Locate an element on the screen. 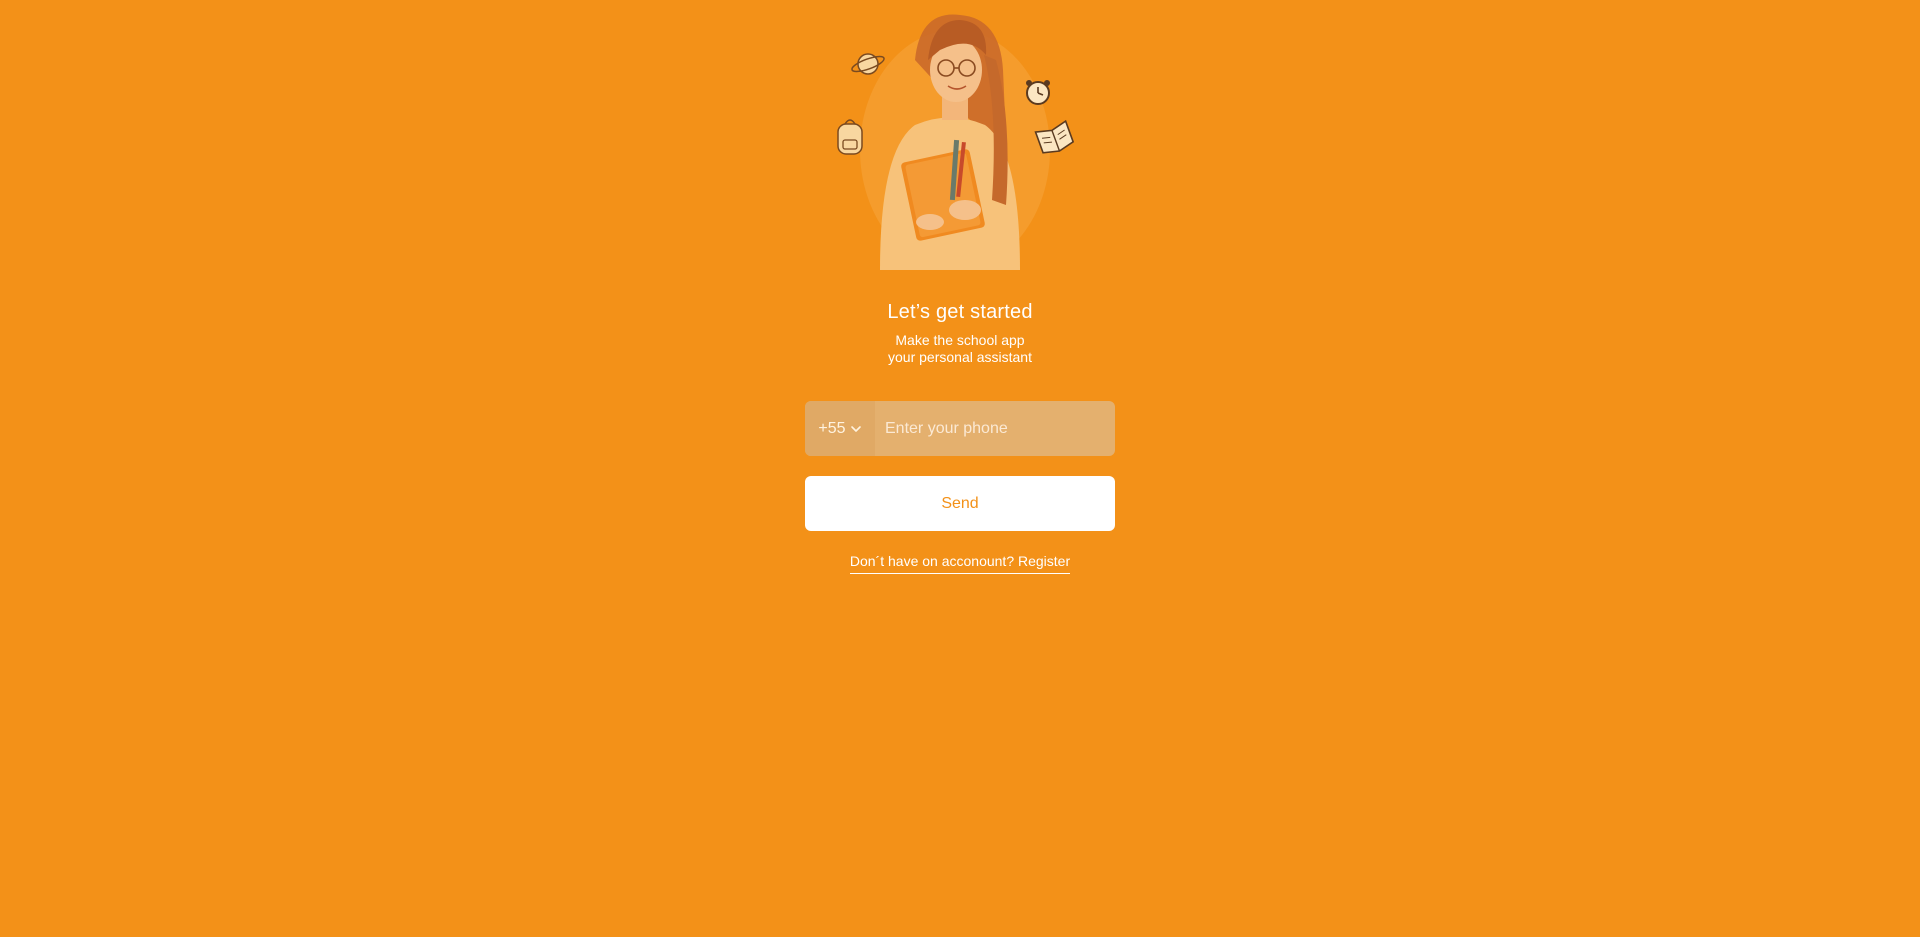  phone-input is located at coordinates (995, 428).